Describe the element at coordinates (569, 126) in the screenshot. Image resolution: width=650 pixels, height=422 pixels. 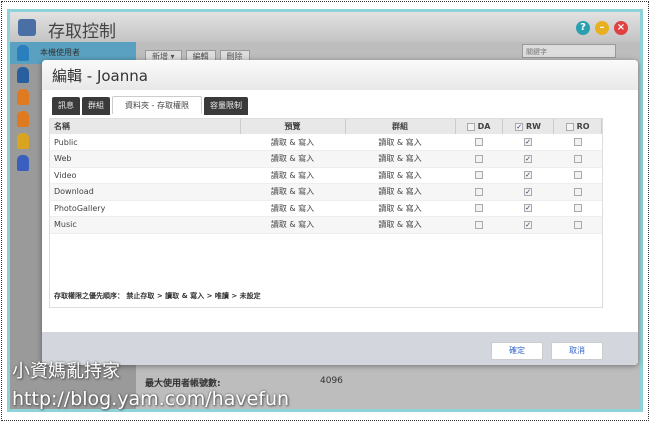
I see `ro-all-checkbox` at that location.